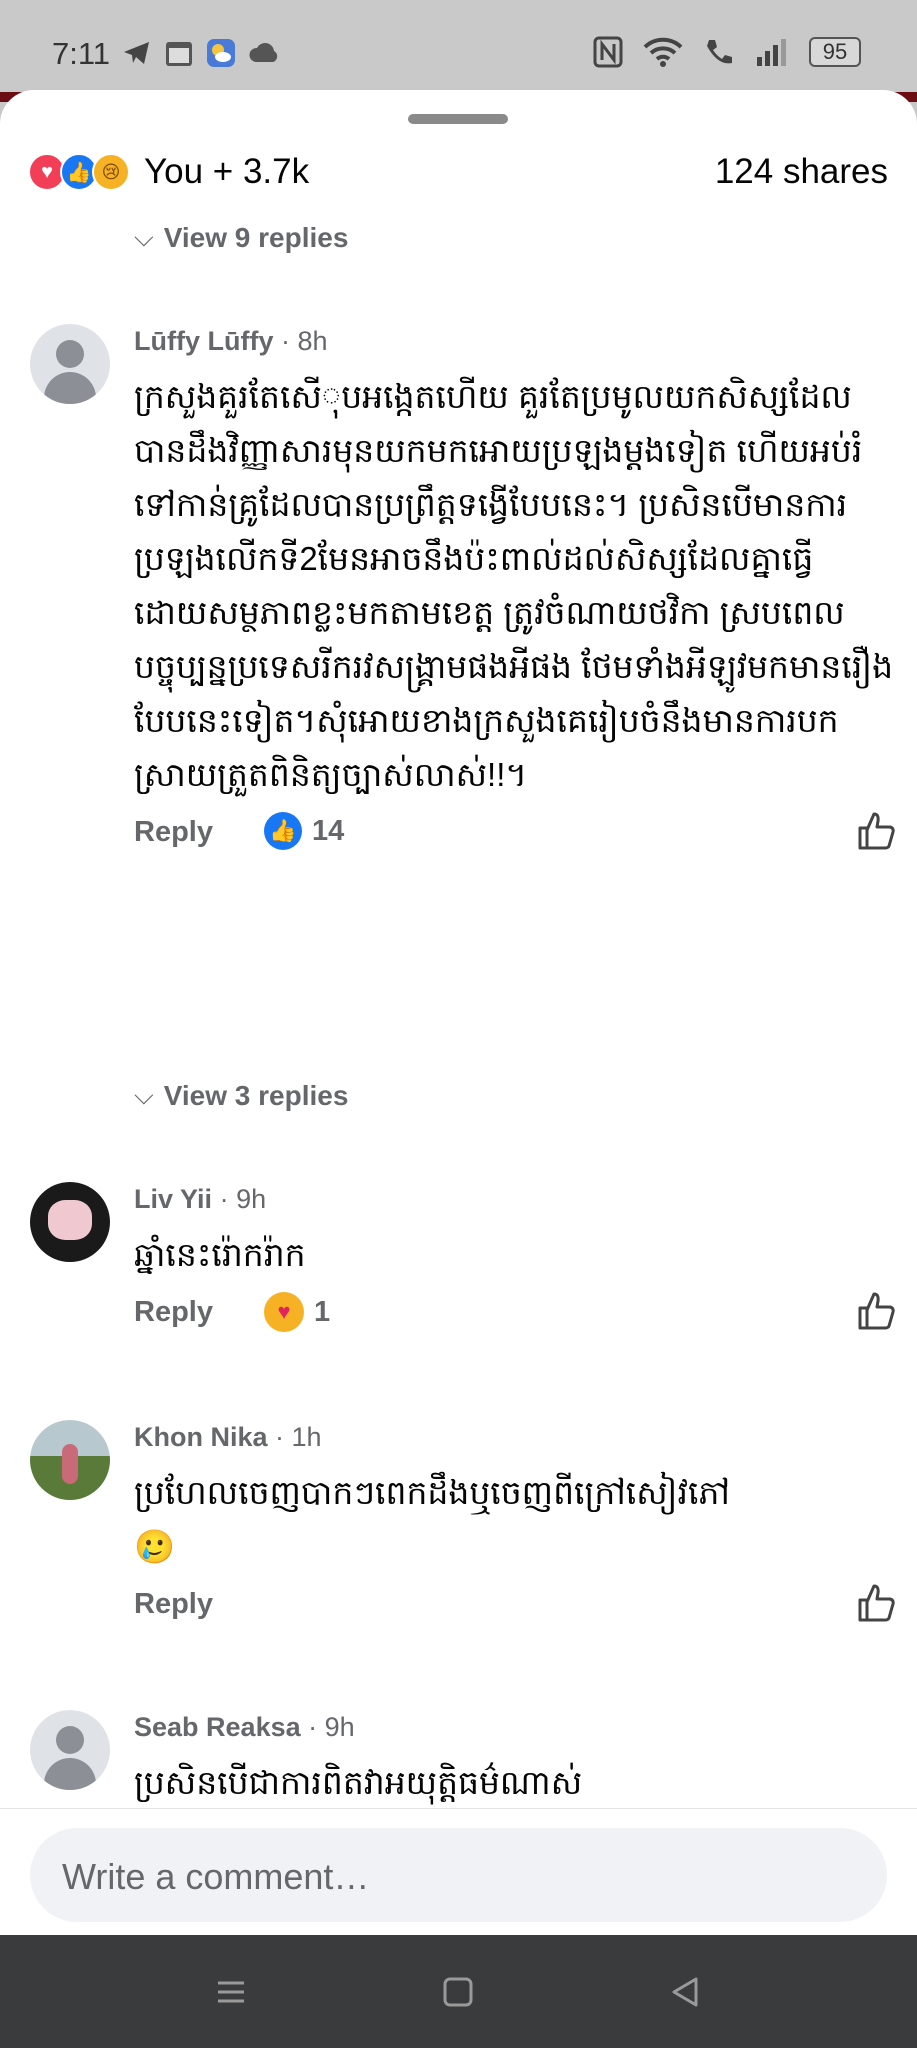 Image resolution: width=917 pixels, height=2048 pixels. What do you see at coordinates (155, 1546) in the screenshot?
I see `emoji: 🥲` at bounding box center [155, 1546].